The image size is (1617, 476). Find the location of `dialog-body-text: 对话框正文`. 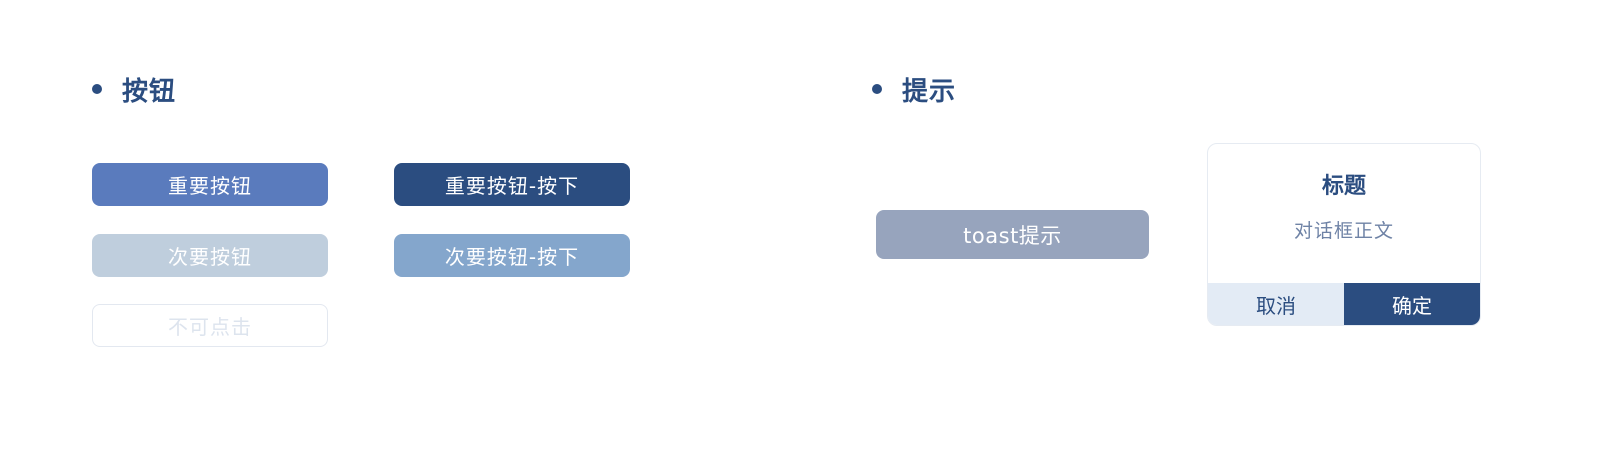

dialog-body-text: 对话框正文 is located at coordinates (1343, 231).